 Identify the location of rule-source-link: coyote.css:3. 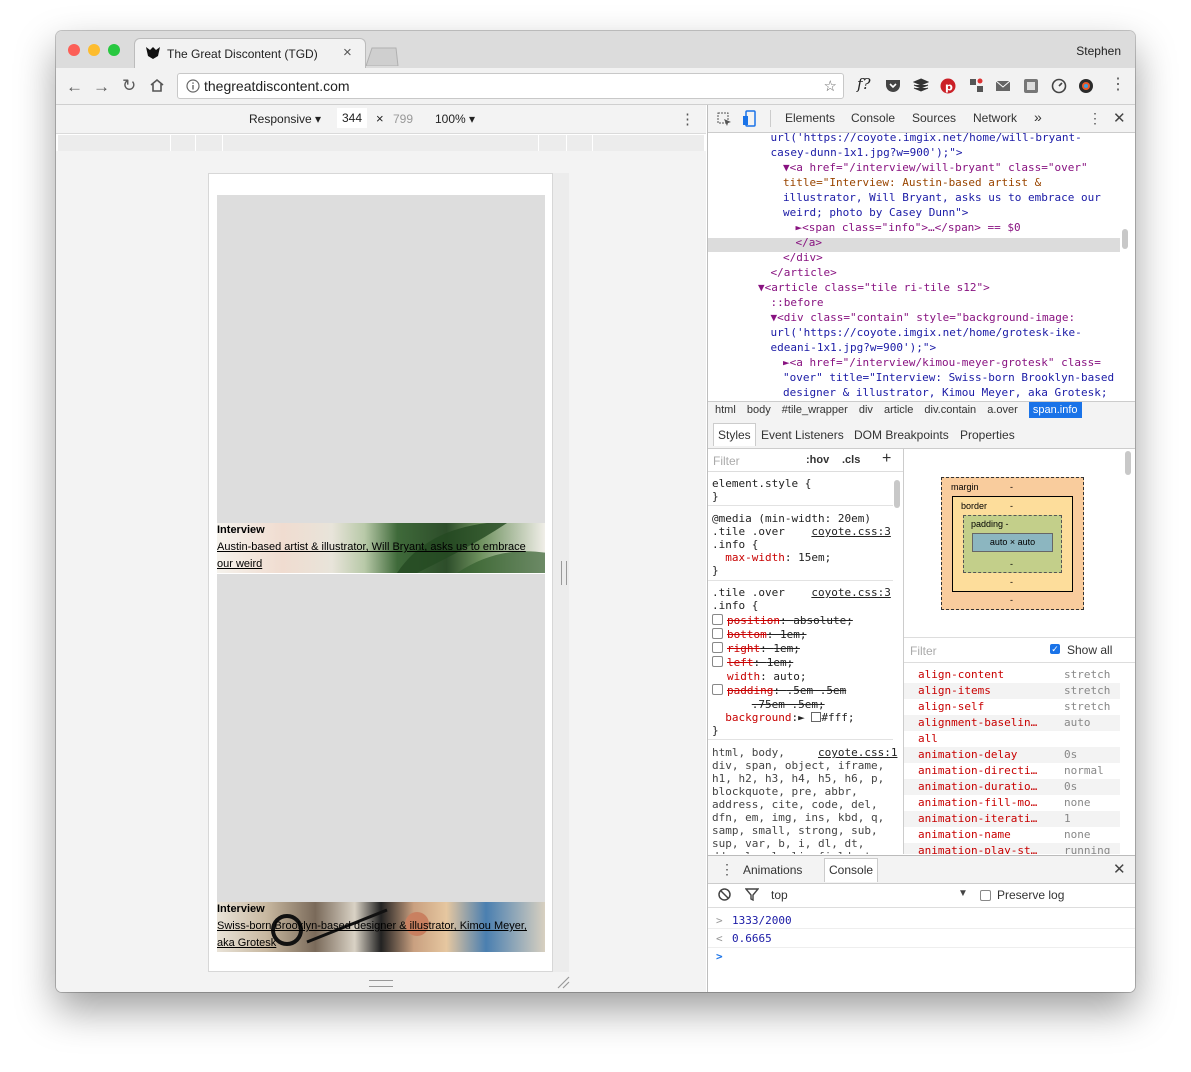
(850, 592).